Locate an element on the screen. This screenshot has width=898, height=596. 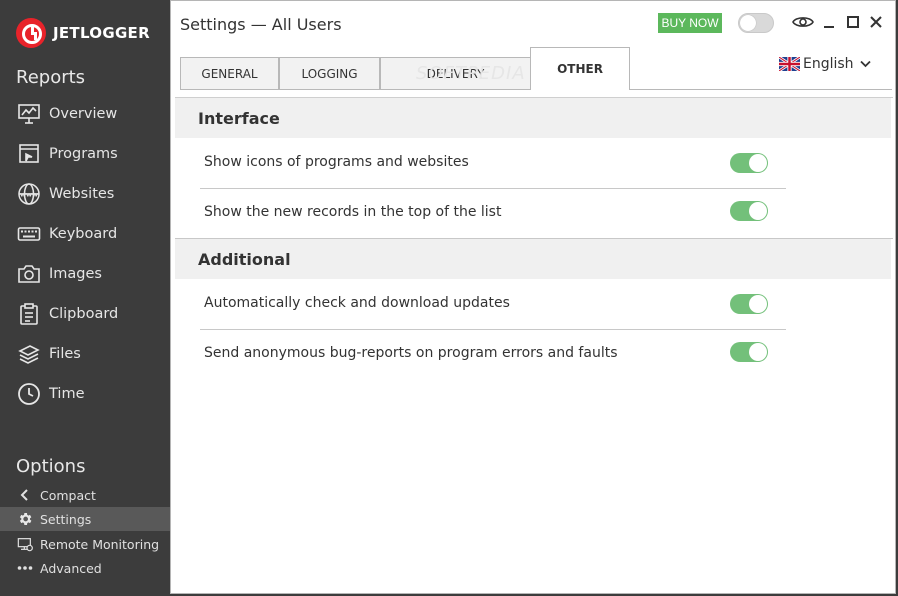
buy-now-button: BUY NOW is located at coordinates (690, 23).